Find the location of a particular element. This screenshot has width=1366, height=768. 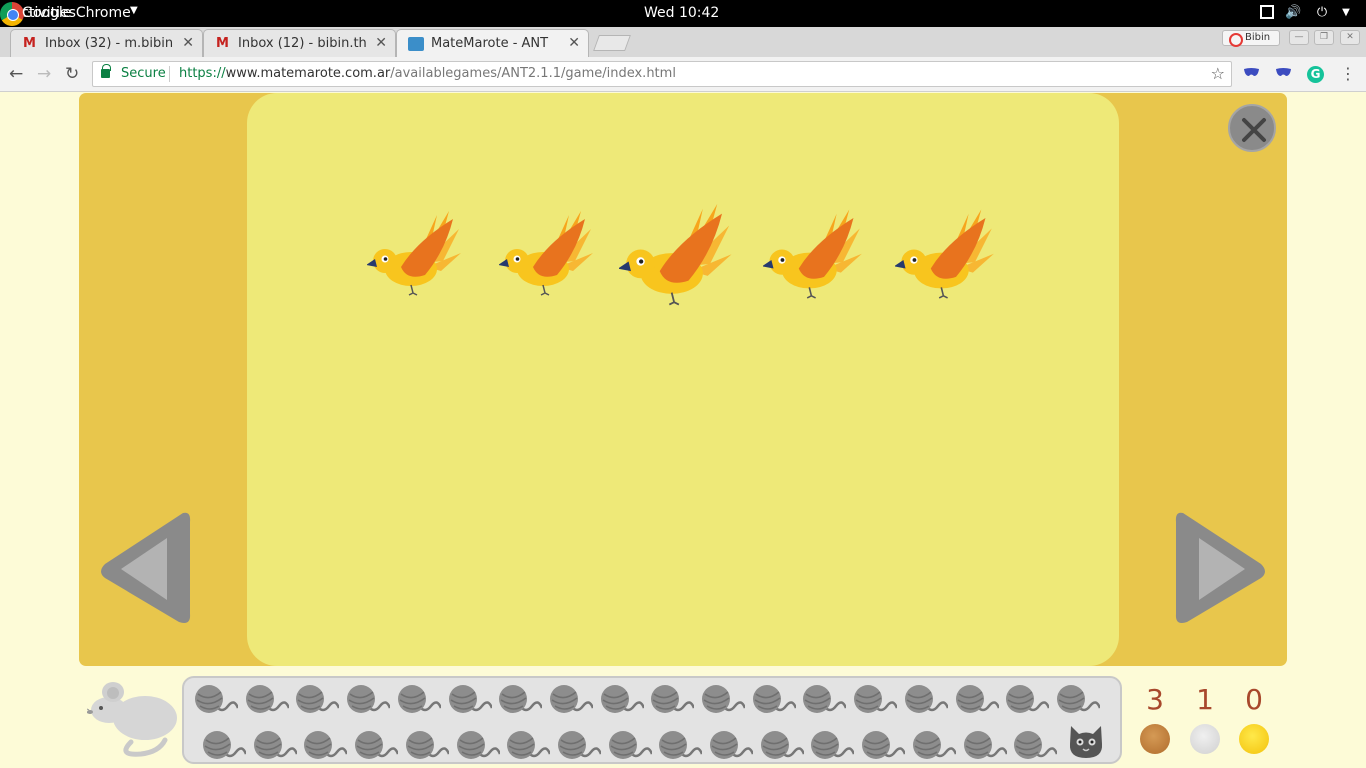

secure-label: Secure is located at coordinates (143, 73).